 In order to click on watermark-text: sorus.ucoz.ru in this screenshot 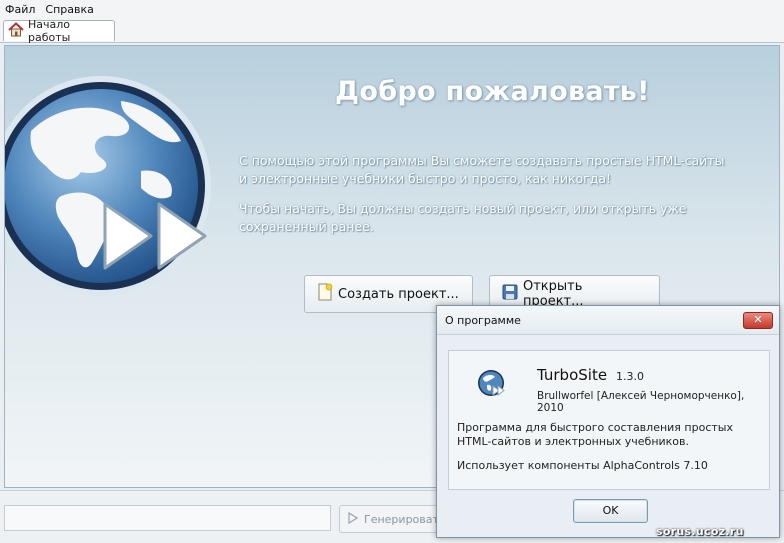, I will do `click(700, 531)`.